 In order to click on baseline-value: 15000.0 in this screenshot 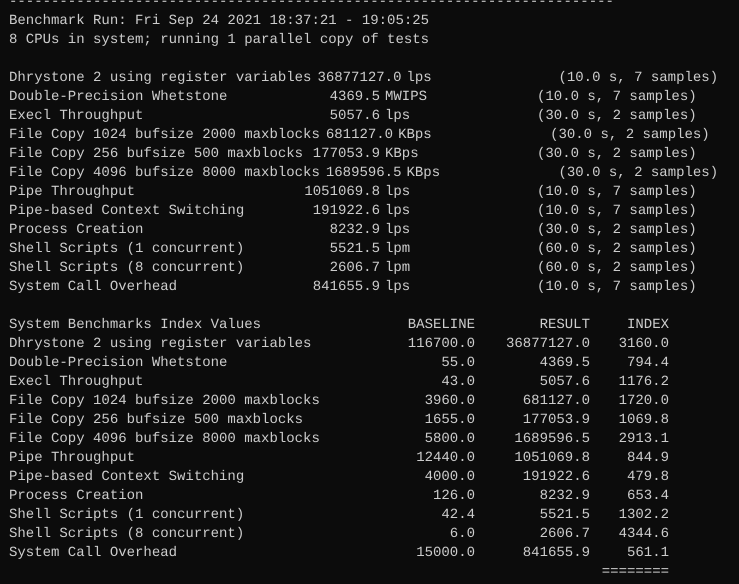, I will do `click(445, 553)`.